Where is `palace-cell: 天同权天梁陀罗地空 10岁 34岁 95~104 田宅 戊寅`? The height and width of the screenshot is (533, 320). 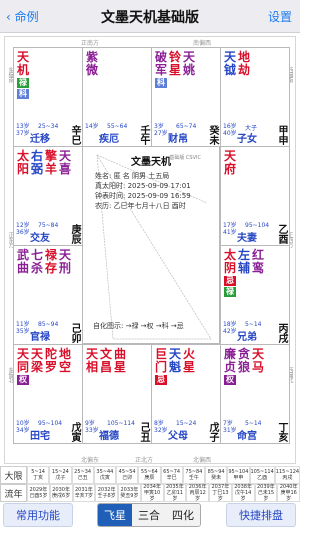
palace-cell: 天同权天梁陀罗地空 10岁 34岁 95~104 田宅 戊寅 is located at coordinates (48, 394).